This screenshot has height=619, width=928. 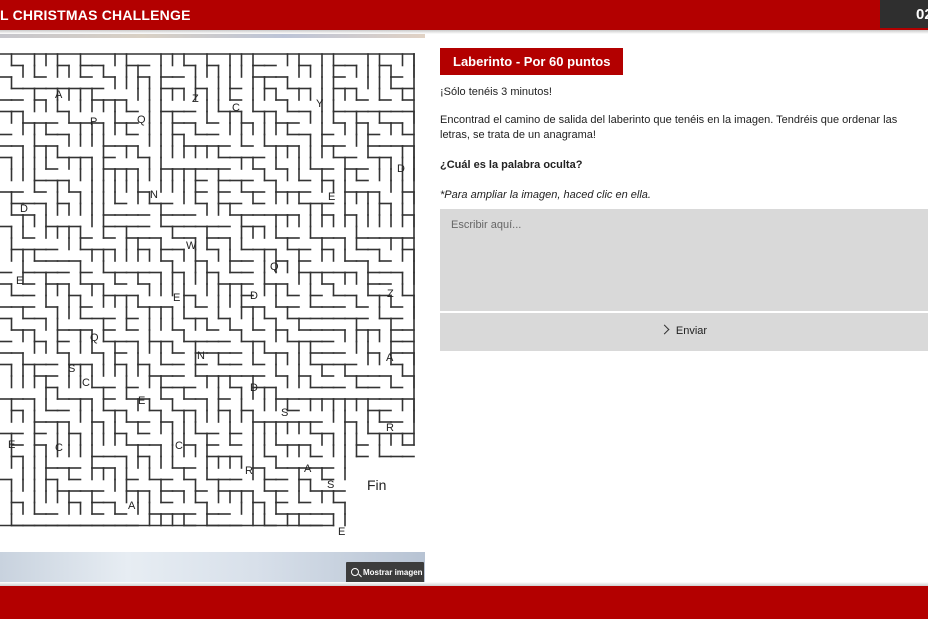 What do you see at coordinates (320, 104) in the screenshot?
I see `maze-letter: Y` at bounding box center [320, 104].